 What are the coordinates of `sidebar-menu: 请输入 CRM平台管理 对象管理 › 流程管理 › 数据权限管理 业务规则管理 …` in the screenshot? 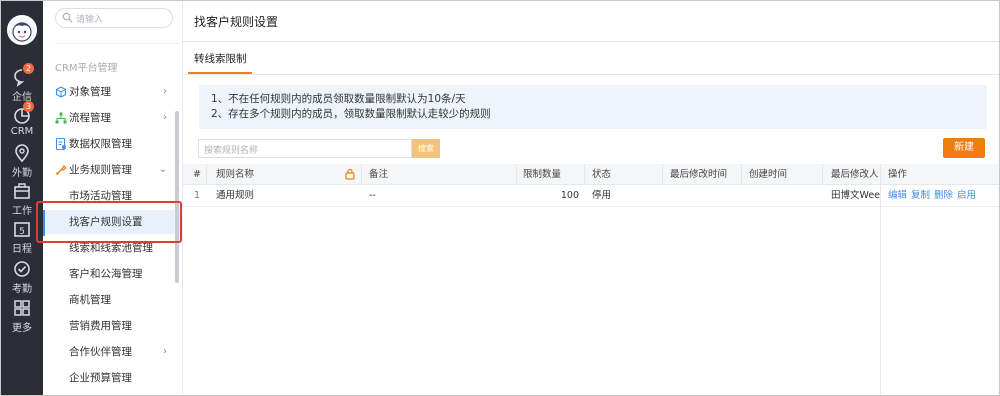 It's located at (113, 198).